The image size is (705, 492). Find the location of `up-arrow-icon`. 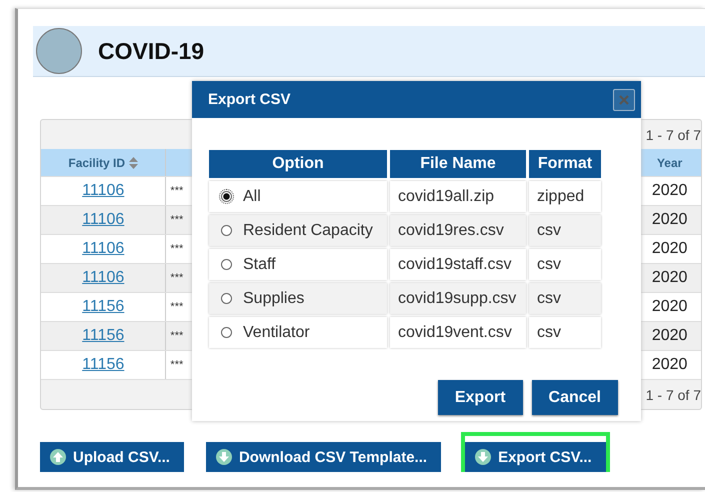

up-arrow-icon is located at coordinates (58, 457).